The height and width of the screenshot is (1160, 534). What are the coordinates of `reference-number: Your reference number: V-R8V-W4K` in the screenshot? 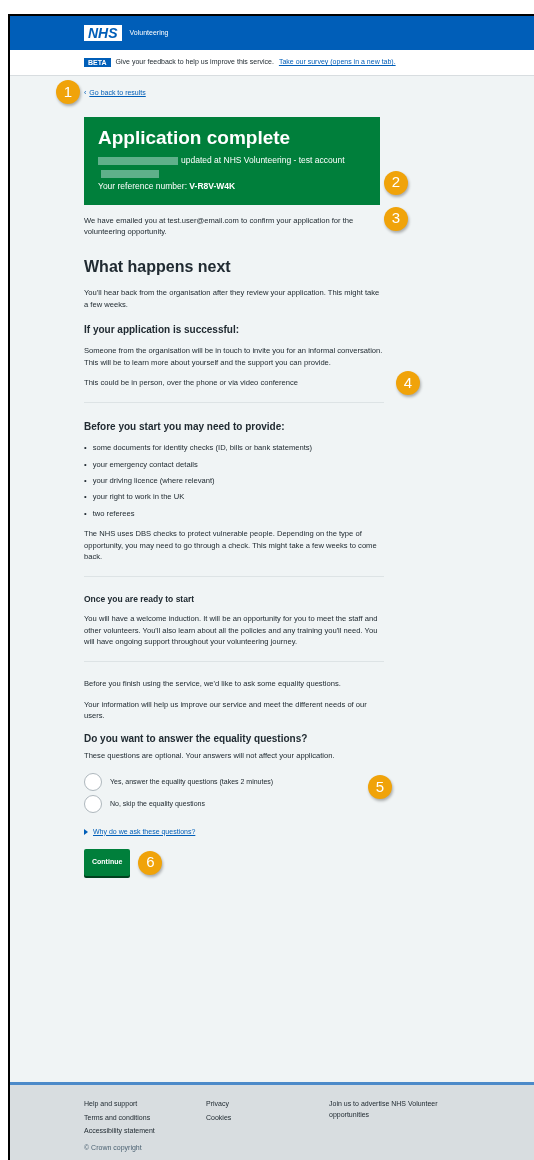 It's located at (167, 186).